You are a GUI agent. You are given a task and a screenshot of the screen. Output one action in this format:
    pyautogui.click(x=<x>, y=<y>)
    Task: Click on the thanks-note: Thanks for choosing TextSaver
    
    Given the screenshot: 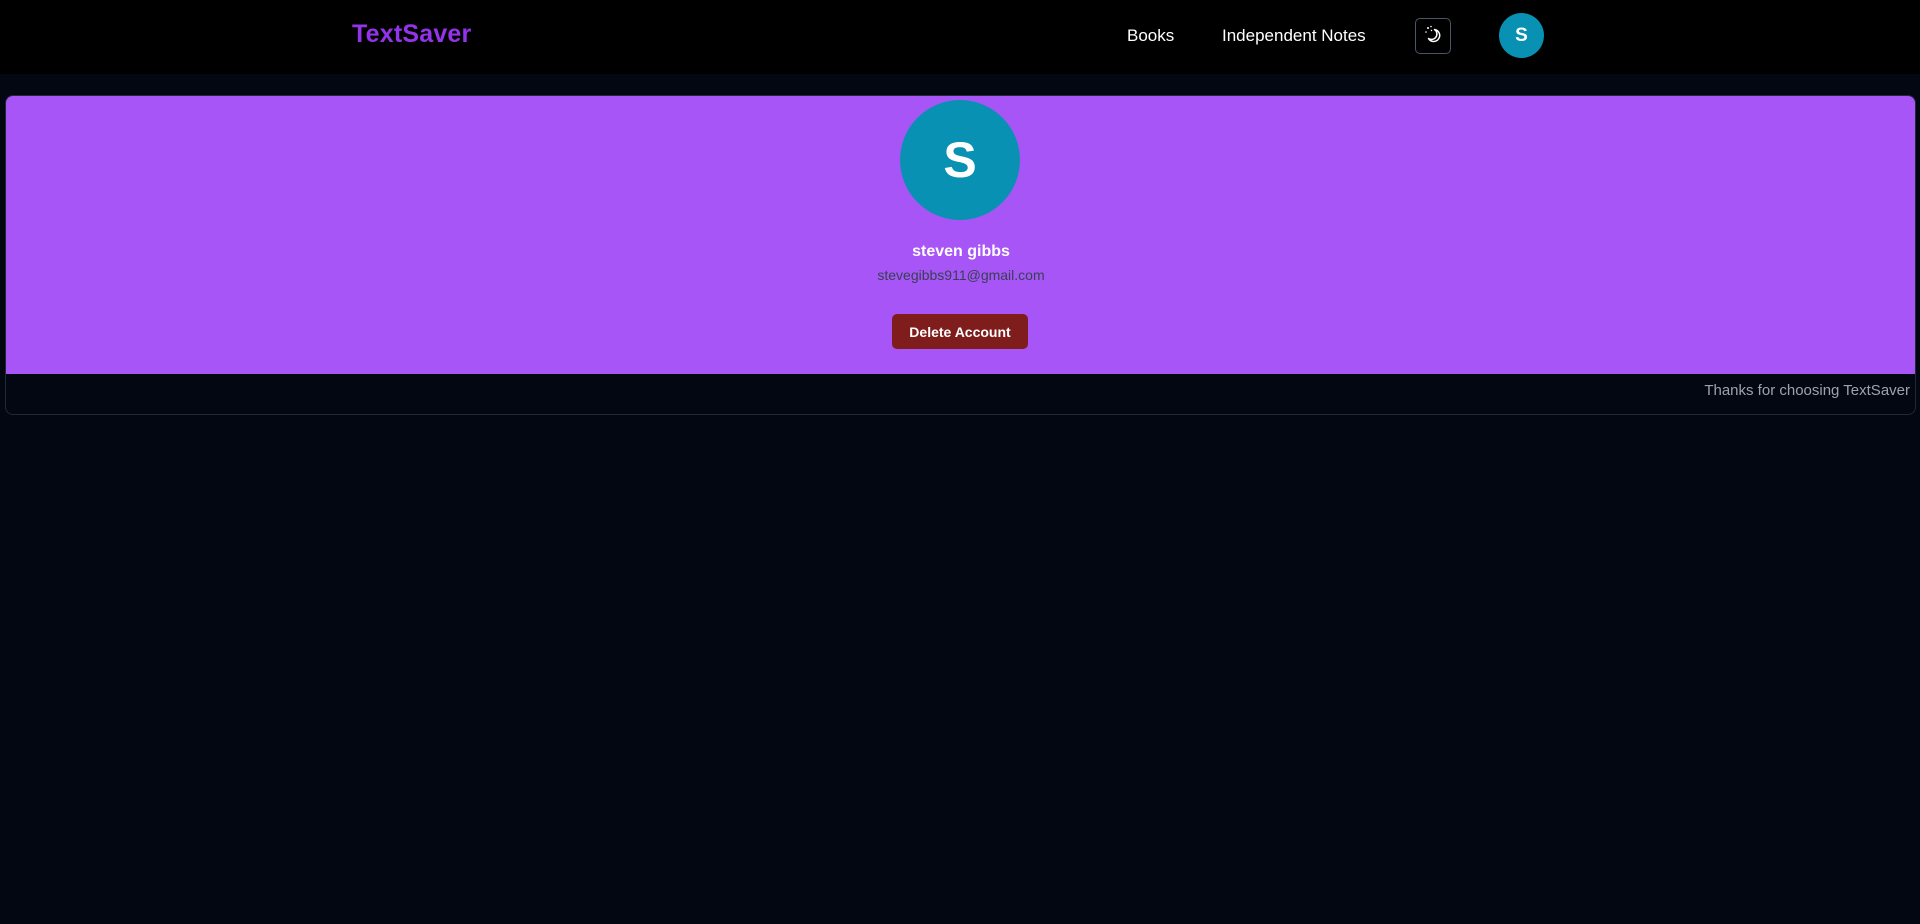 What is the action you would take?
    pyautogui.click(x=1807, y=390)
    